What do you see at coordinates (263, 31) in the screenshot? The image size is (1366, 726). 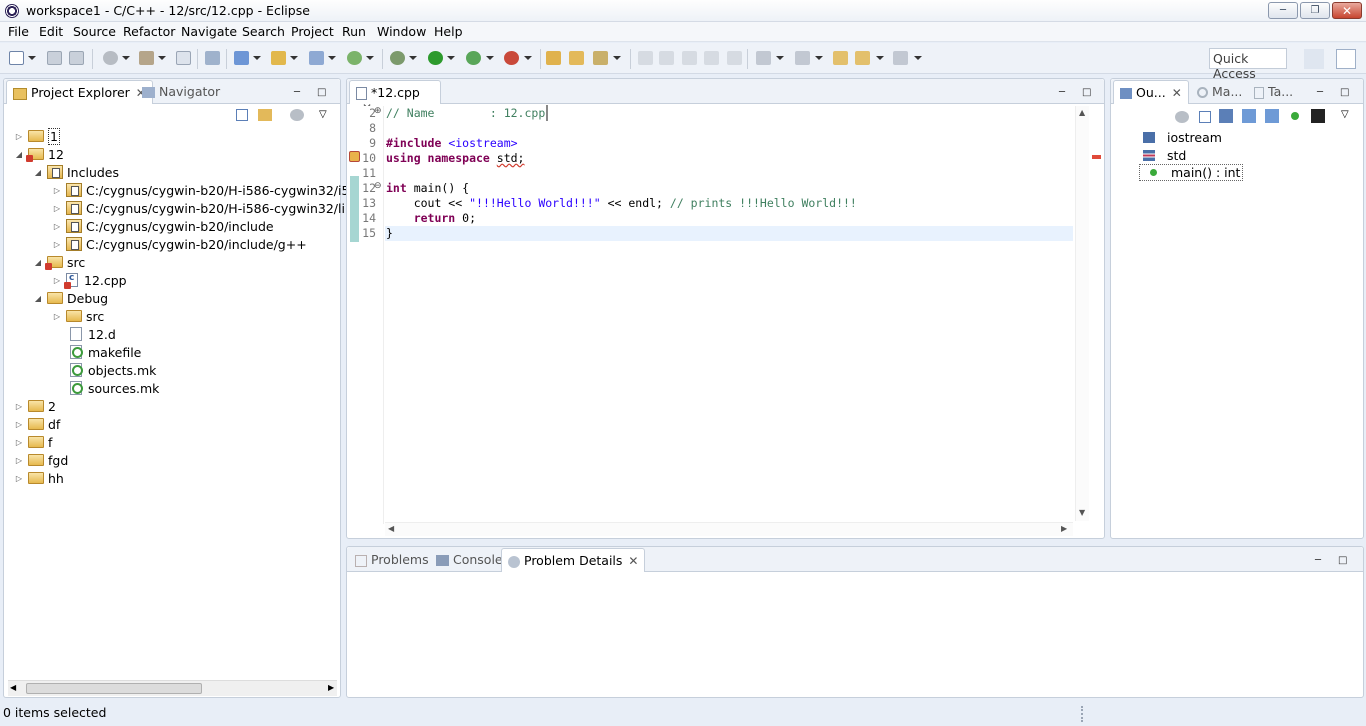 I see `menu-search: Search` at bounding box center [263, 31].